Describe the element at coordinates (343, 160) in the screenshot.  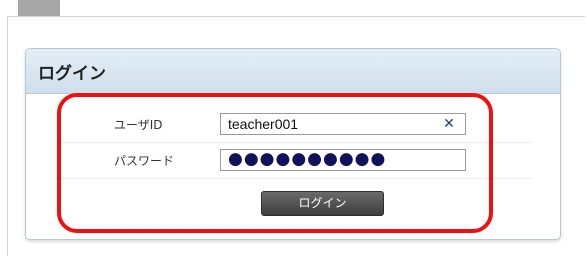
I see `password-input: ●●●●●●●●●●` at that location.